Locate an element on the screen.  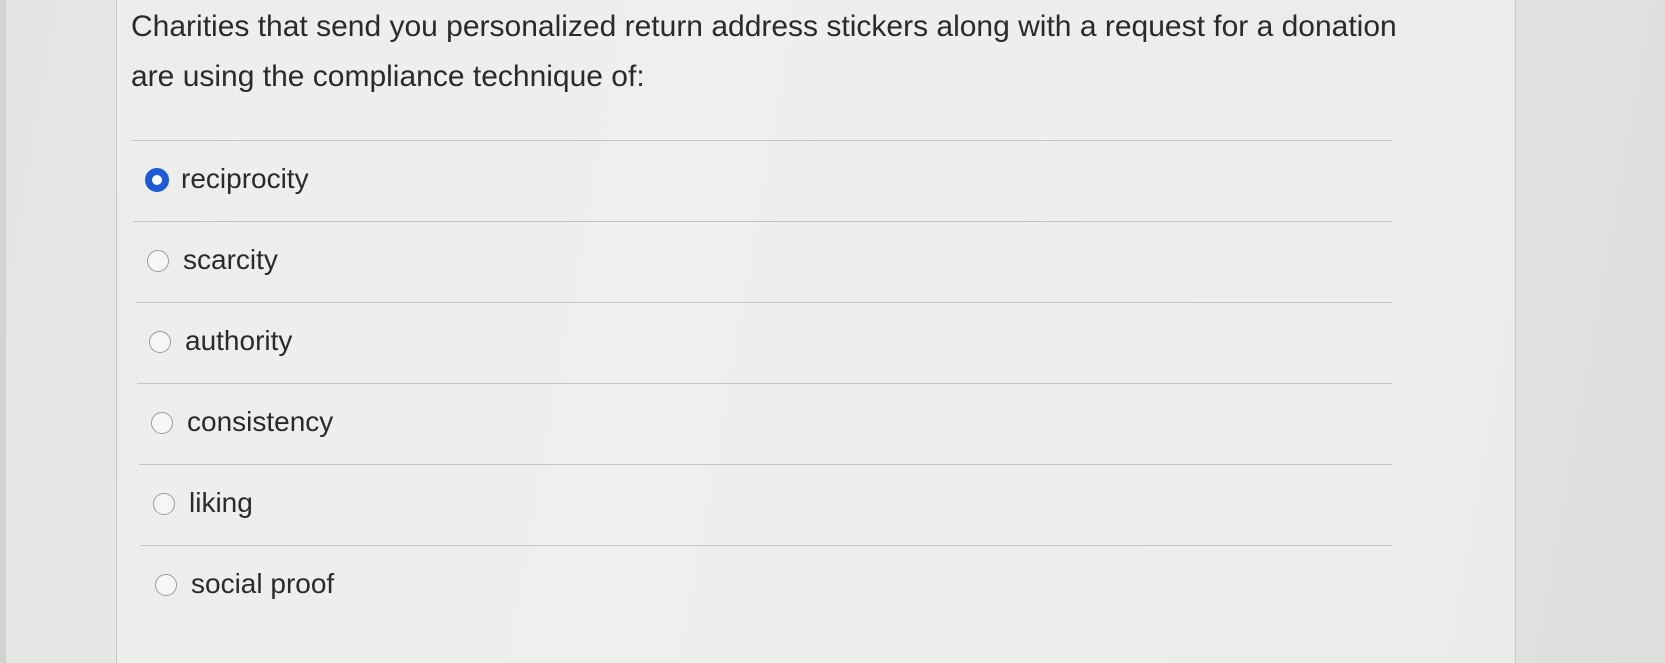
answer-option-liking: liking is located at coordinates (765, 504).